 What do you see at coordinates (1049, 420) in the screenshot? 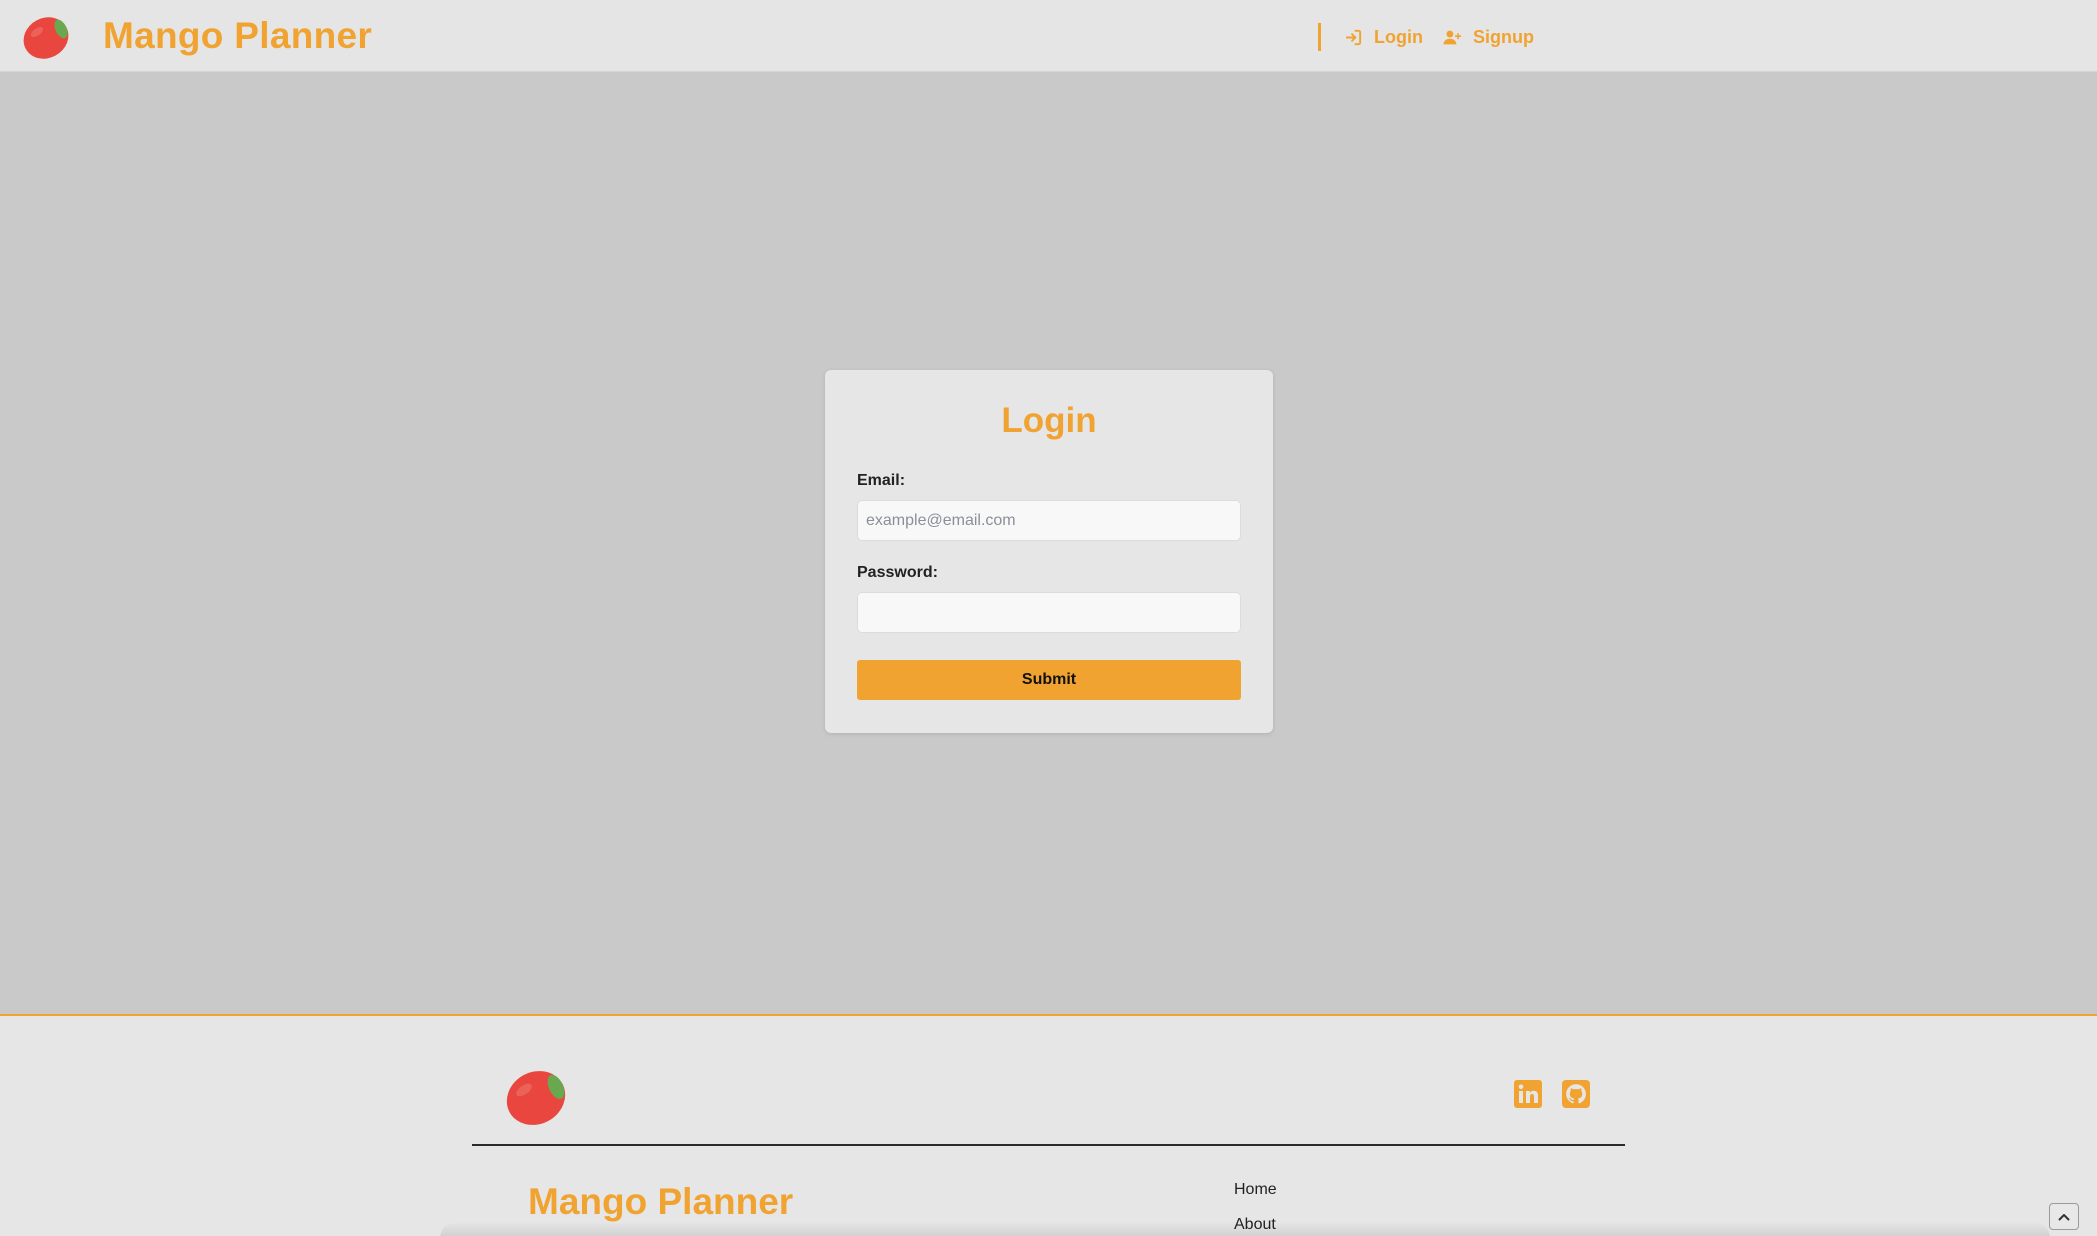
I see `login-title: Login` at bounding box center [1049, 420].